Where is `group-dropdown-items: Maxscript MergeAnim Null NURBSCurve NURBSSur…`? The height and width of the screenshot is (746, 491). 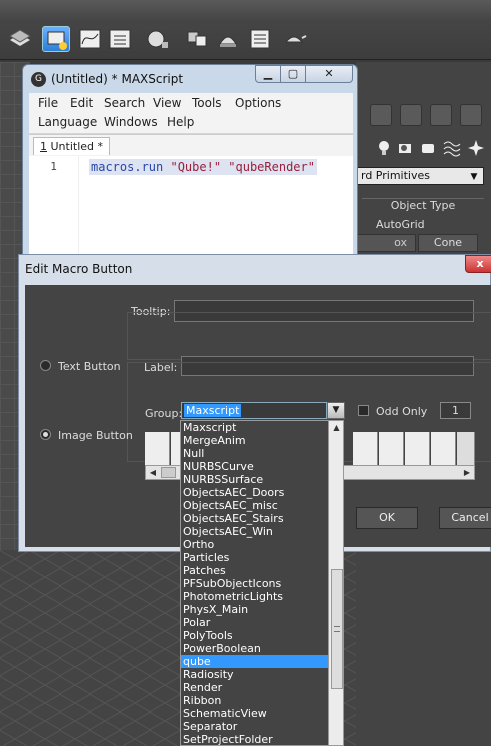
group-dropdown-items: Maxscript MergeAnim Null NURBSCurve NURBSSur… is located at coordinates (254, 583).